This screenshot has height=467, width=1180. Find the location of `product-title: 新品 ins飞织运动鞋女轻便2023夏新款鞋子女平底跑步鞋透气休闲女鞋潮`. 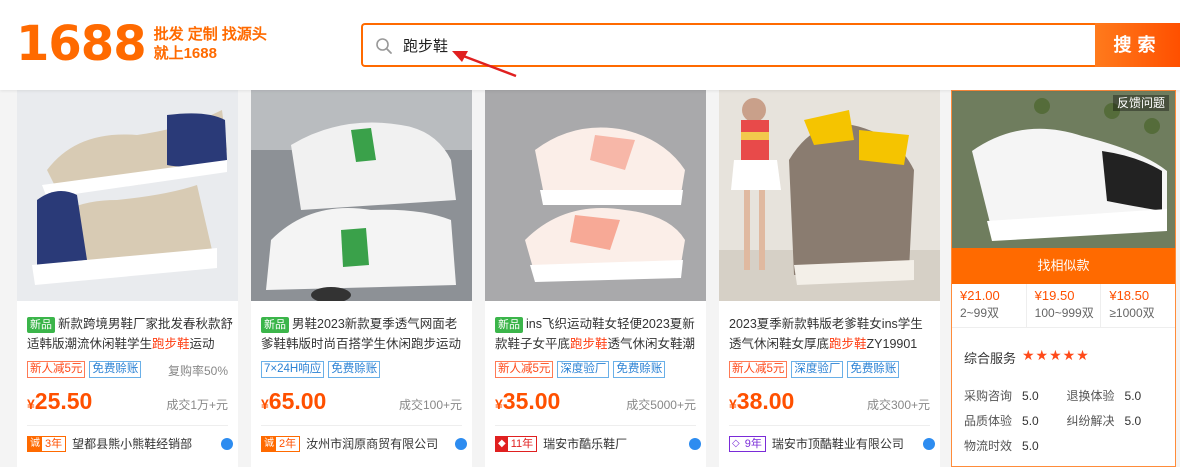

product-title: 新品 ins飞织运动鞋女轻便2023夏新款鞋子女平底跑步鞋透气休闲女鞋潮 is located at coordinates (598, 334).